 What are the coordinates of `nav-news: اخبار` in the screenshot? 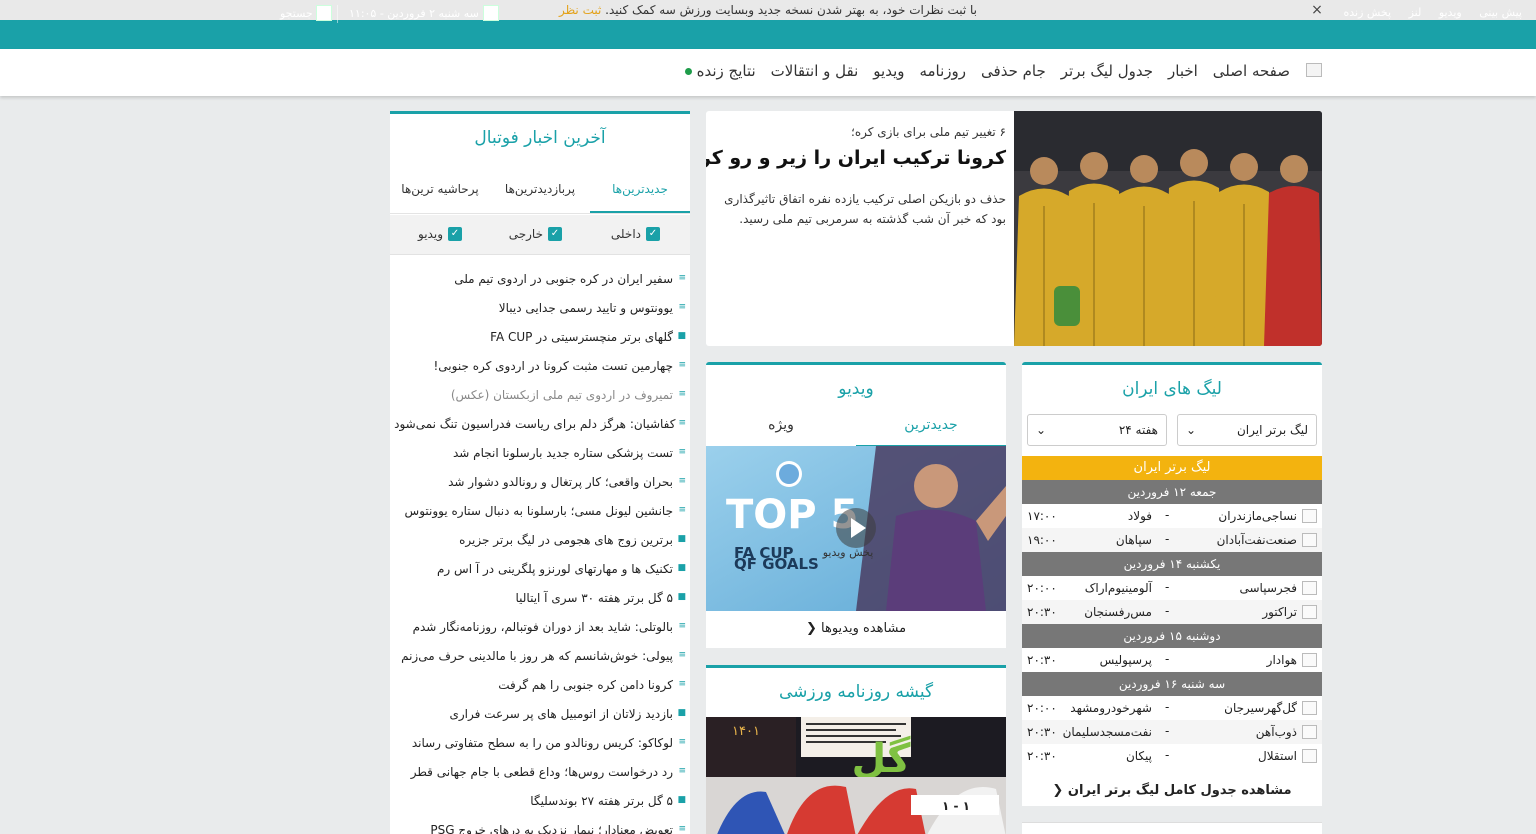 It's located at (1183, 71).